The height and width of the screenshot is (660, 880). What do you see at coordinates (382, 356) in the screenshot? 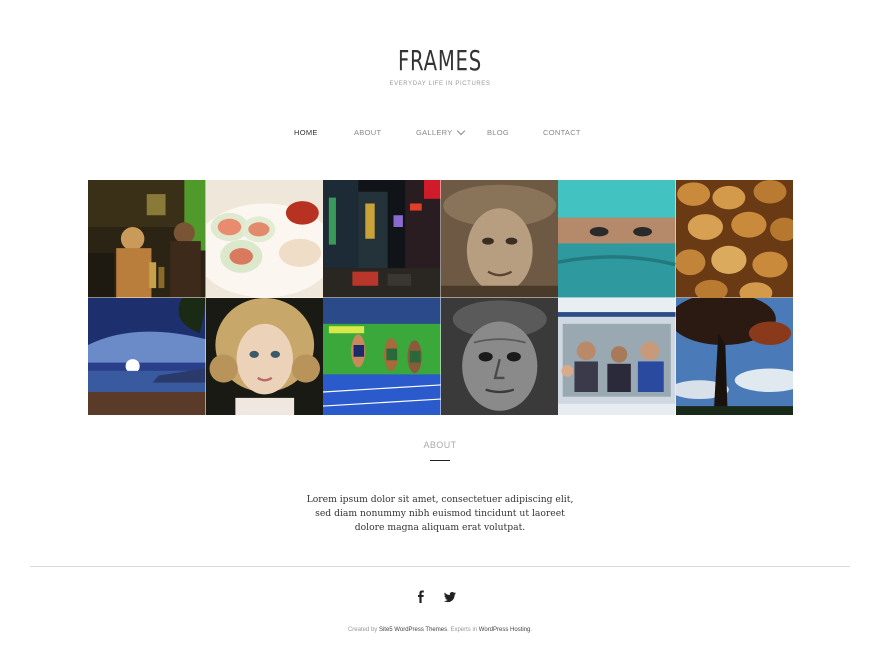
I see `gallery-tile-runners` at bounding box center [382, 356].